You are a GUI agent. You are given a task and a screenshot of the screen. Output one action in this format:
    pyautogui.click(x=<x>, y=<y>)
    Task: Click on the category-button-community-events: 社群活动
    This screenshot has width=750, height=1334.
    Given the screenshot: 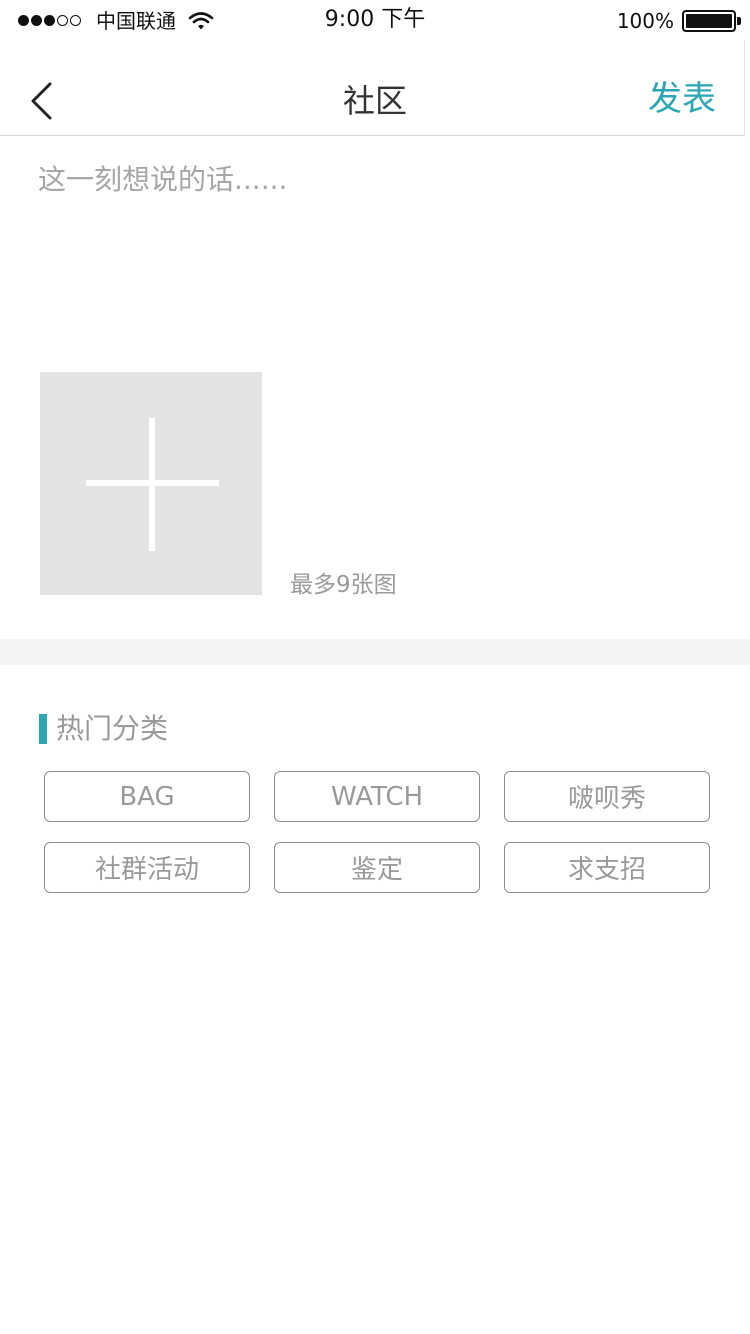 What is the action you would take?
    pyautogui.click(x=147, y=867)
    